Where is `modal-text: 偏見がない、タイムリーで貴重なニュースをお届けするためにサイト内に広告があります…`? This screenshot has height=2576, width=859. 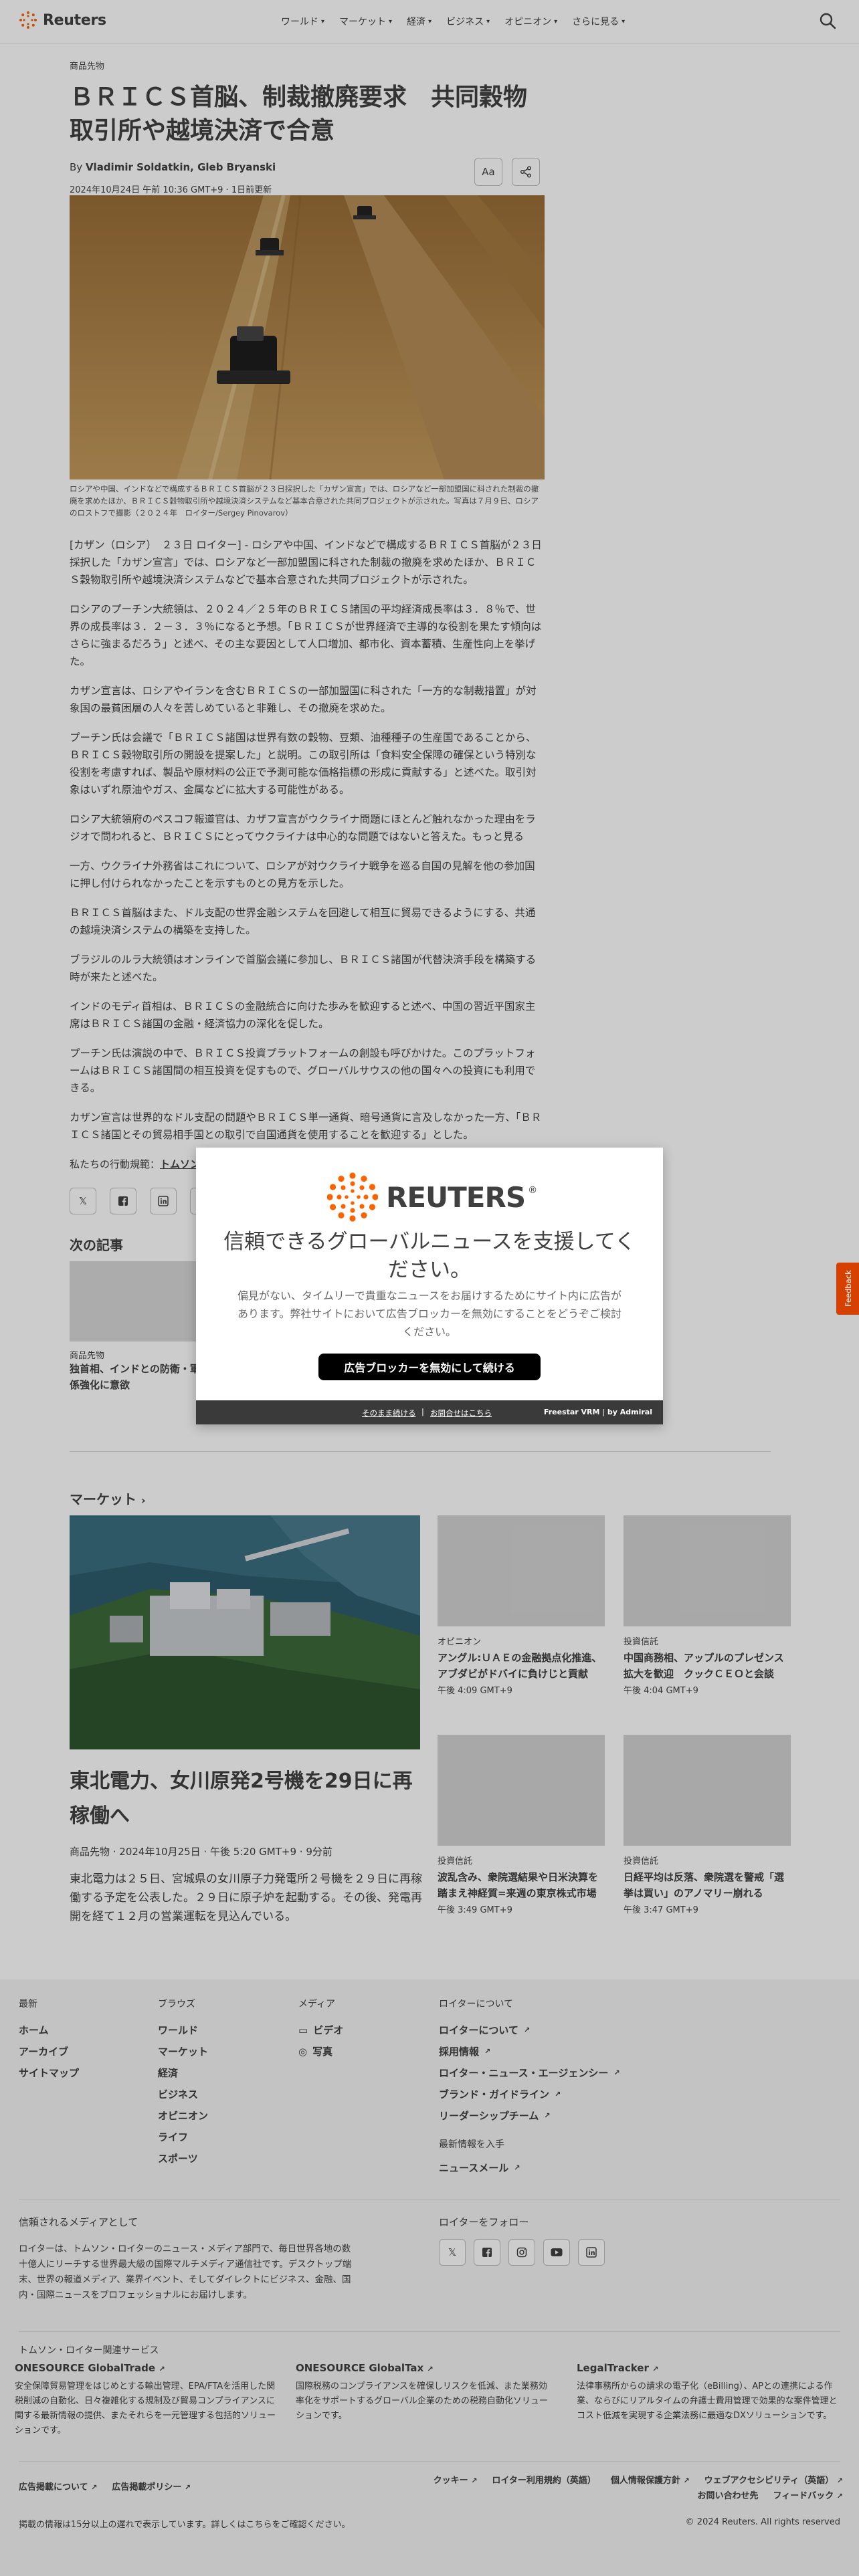 modal-text: 偏見がない、タイムリーで貴重なニュースをお届けするためにサイト内に広告があります… is located at coordinates (429, 1314).